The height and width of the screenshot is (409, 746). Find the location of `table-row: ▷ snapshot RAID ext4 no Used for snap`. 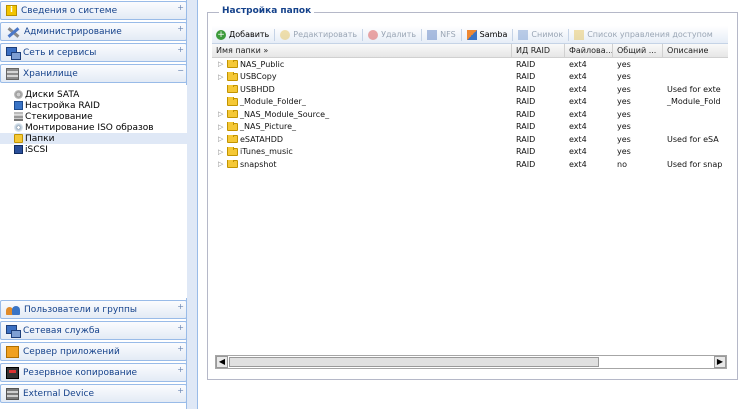

table-row: ▷ snapshot RAID ext4 no Used for snap is located at coordinates (470, 164).